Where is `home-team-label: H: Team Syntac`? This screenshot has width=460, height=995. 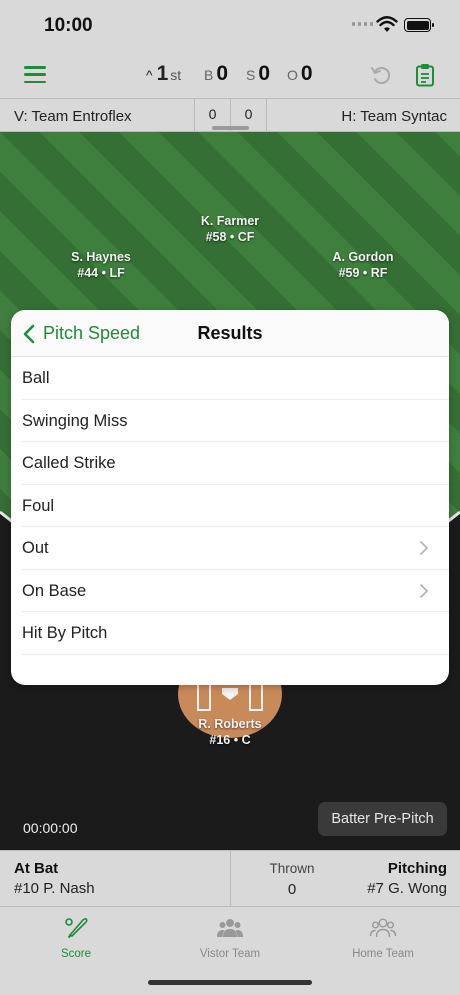 home-team-label: H: Team Syntac is located at coordinates (394, 116).